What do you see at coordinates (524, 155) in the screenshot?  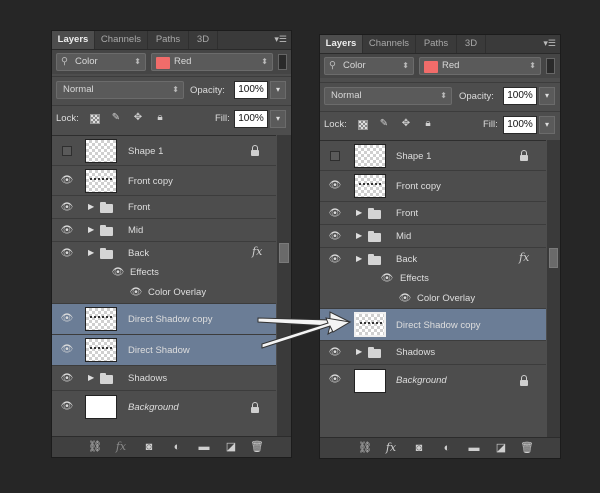 I see `lock-icon` at bounding box center [524, 155].